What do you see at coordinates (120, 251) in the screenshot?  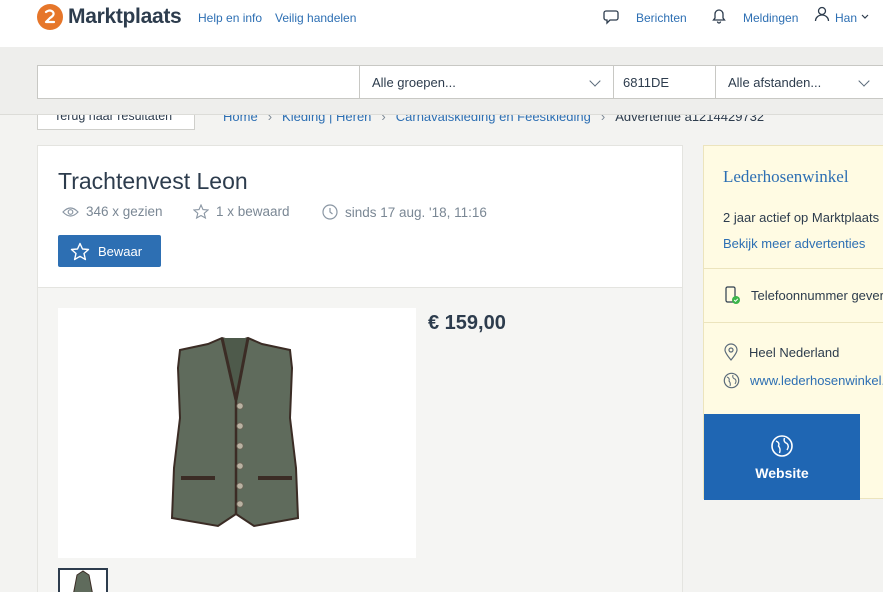 I see `save-button-label: Bewaar` at bounding box center [120, 251].